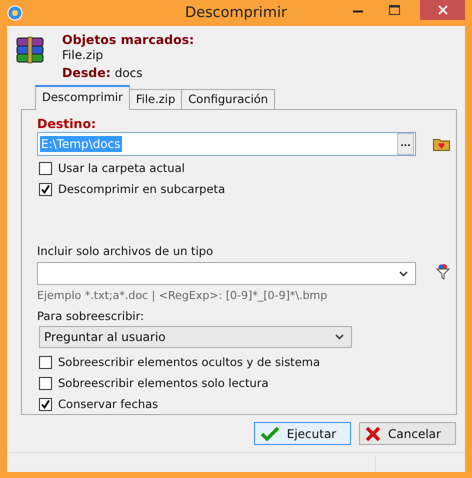 This screenshot has width=472, height=478. What do you see at coordinates (128, 73) in the screenshot?
I see `from-value: docs` at bounding box center [128, 73].